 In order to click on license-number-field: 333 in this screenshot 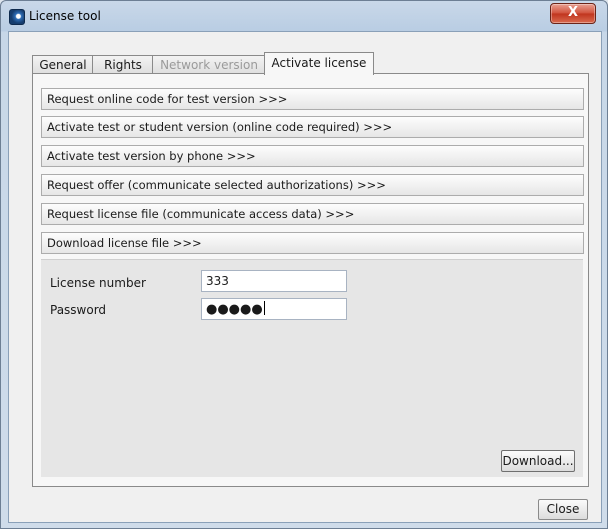, I will do `click(274, 281)`.